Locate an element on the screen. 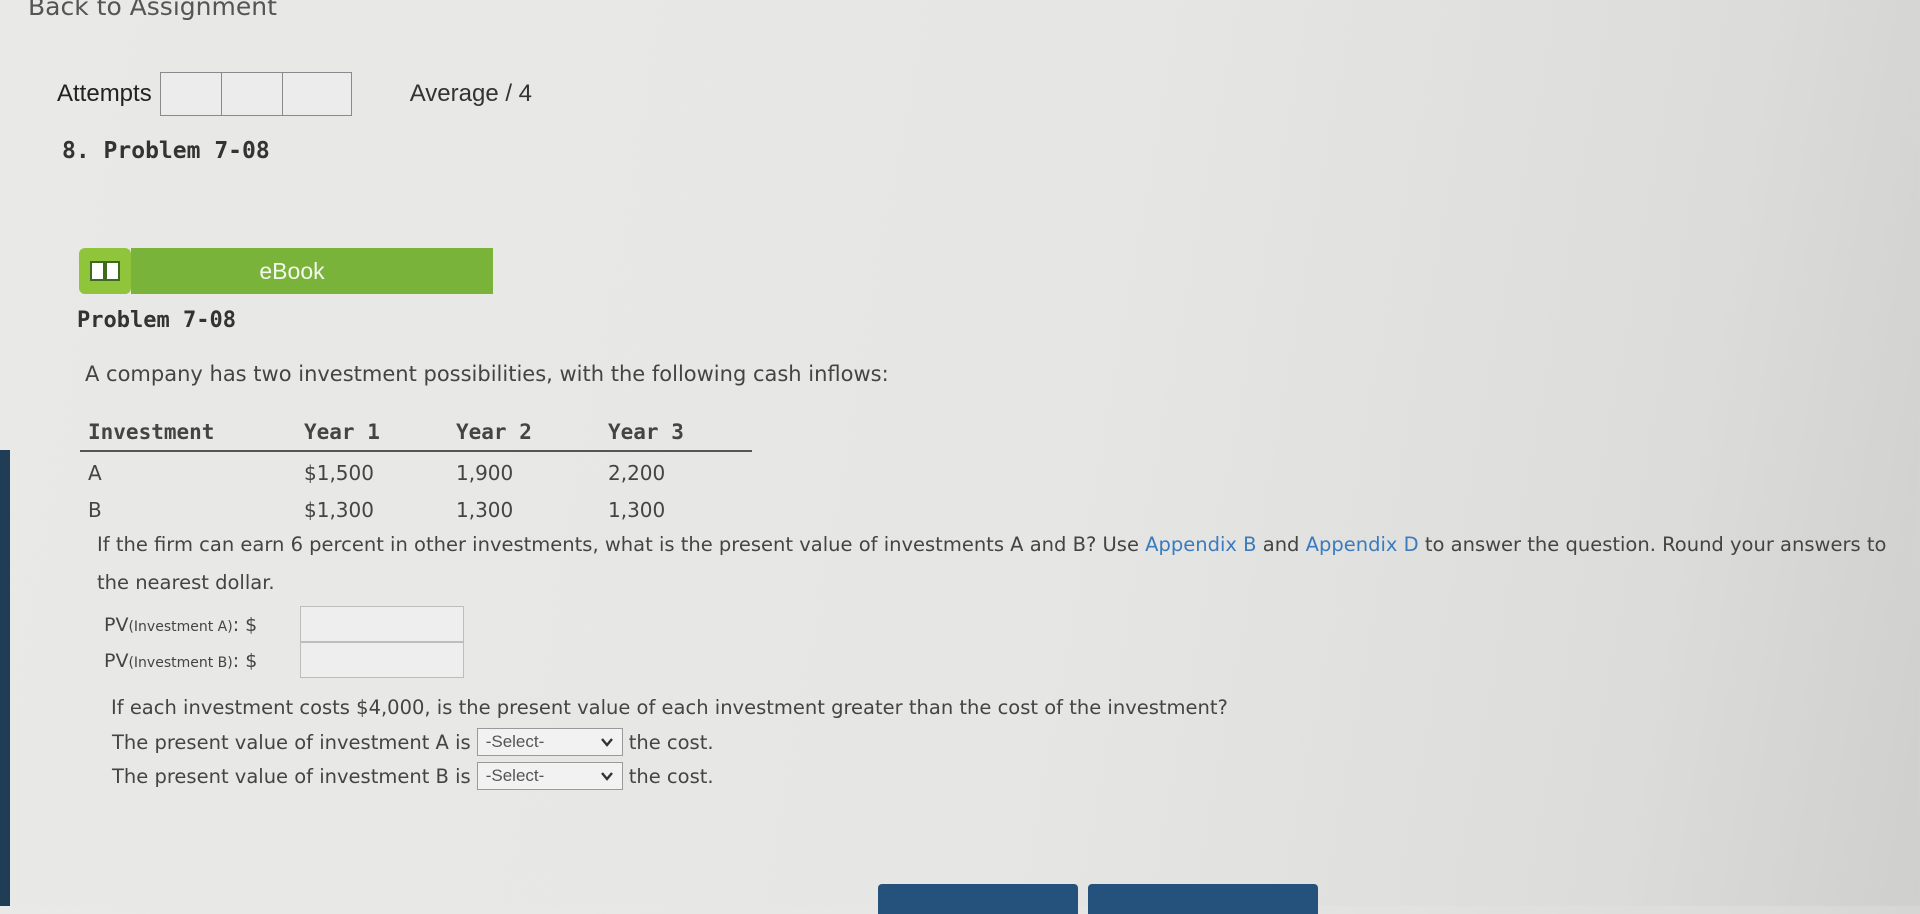 This screenshot has height=914, width=1920. compare-a-select: -Select- is located at coordinates (549, 742).